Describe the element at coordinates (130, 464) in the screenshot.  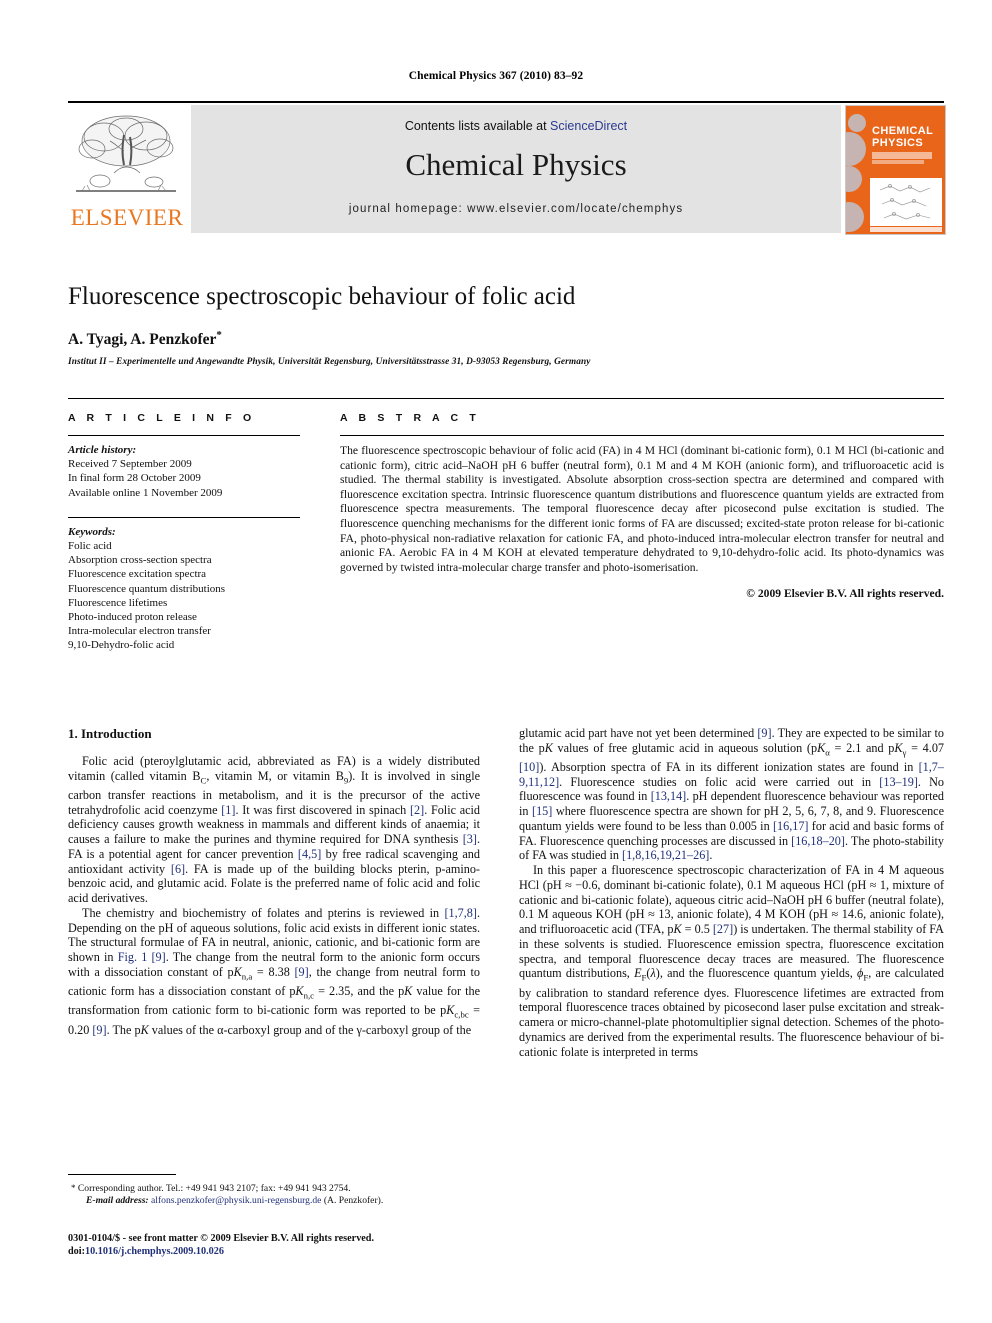
I see `history-item: Received 7 September 2009` at that location.